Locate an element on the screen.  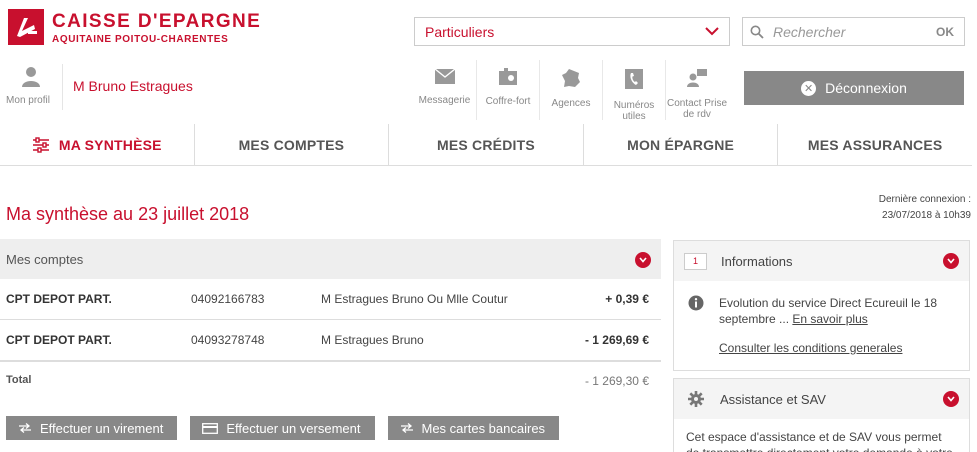
account-number: 04093278748 is located at coordinates (228, 340).